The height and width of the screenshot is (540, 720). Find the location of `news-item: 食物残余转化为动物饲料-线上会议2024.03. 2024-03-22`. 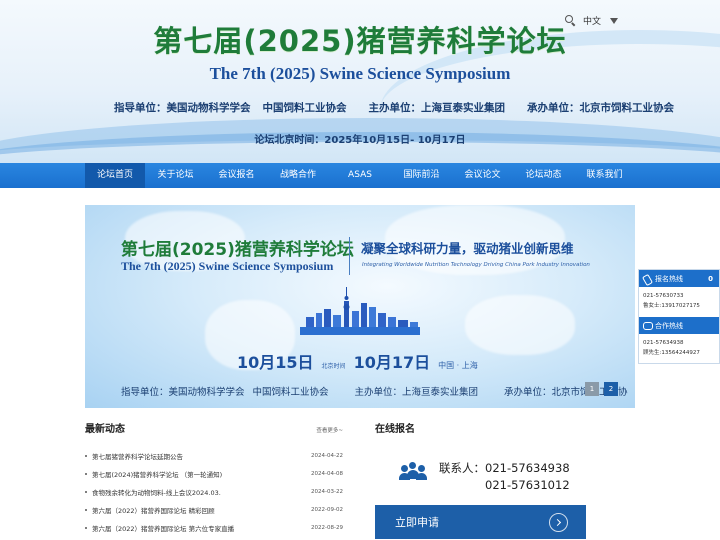

news-item: 食物残余转化为动物饲料-线上会议2024.03. 2024-03-22 is located at coordinates (214, 492).